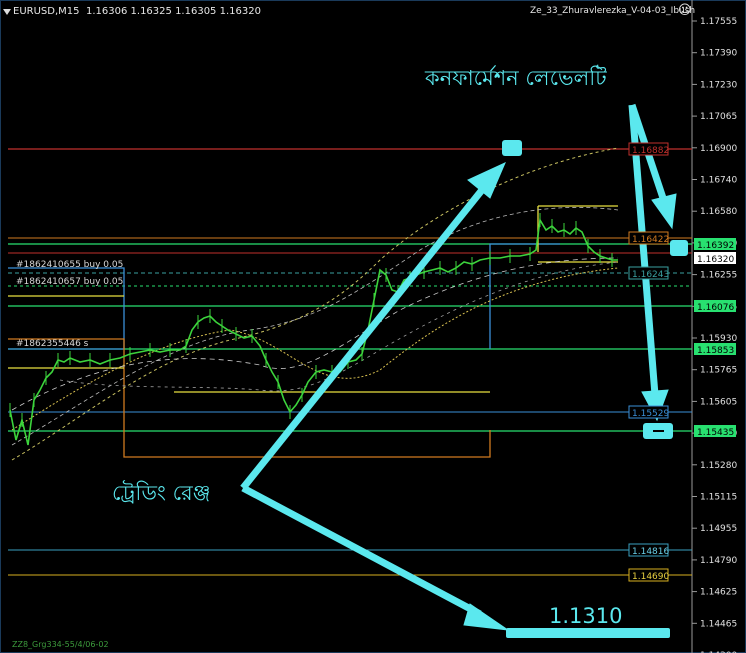  I want to click on cyan-level-tag: 1.14816, so click(650, 552).